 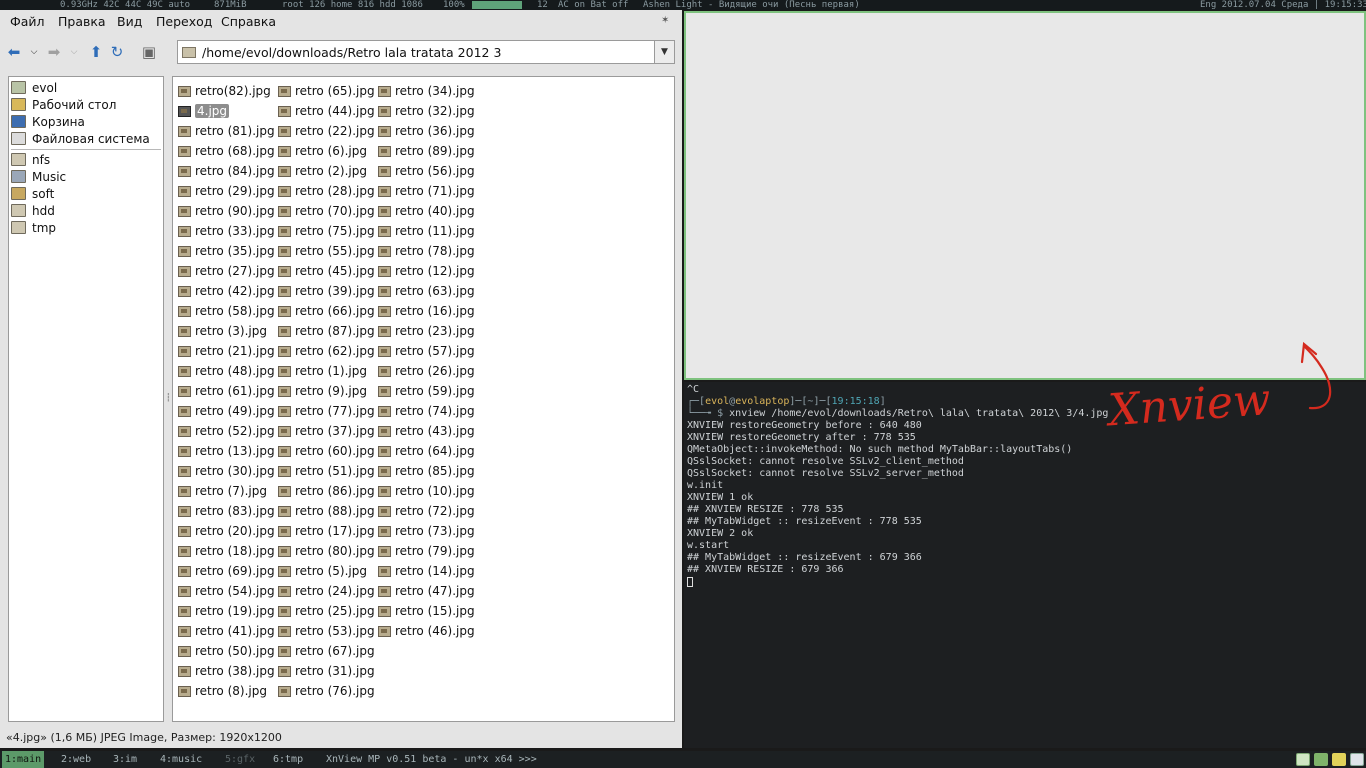 What do you see at coordinates (168, 402) in the screenshot?
I see `panel-splitter: ┇` at bounding box center [168, 402].